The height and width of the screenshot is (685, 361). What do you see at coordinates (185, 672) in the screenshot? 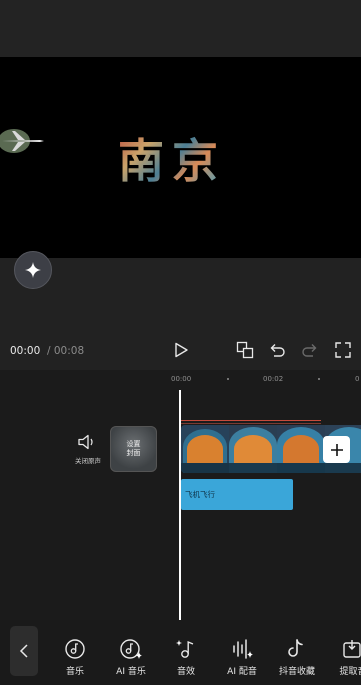
I see `tool-label: 音效` at bounding box center [185, 672].